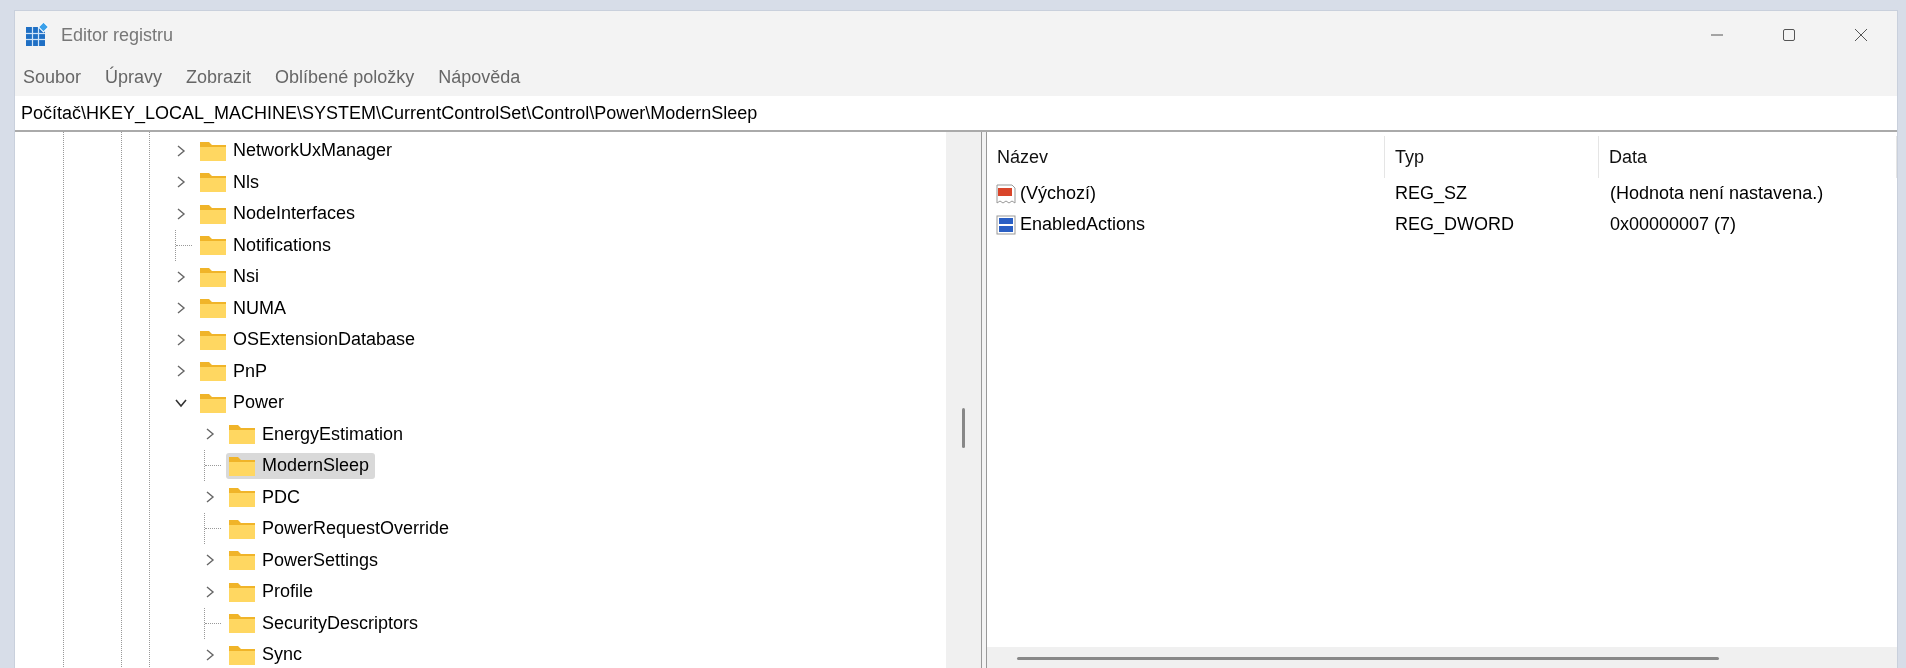  I want to click on value-name: (Výchozí), so click(1058, 193).